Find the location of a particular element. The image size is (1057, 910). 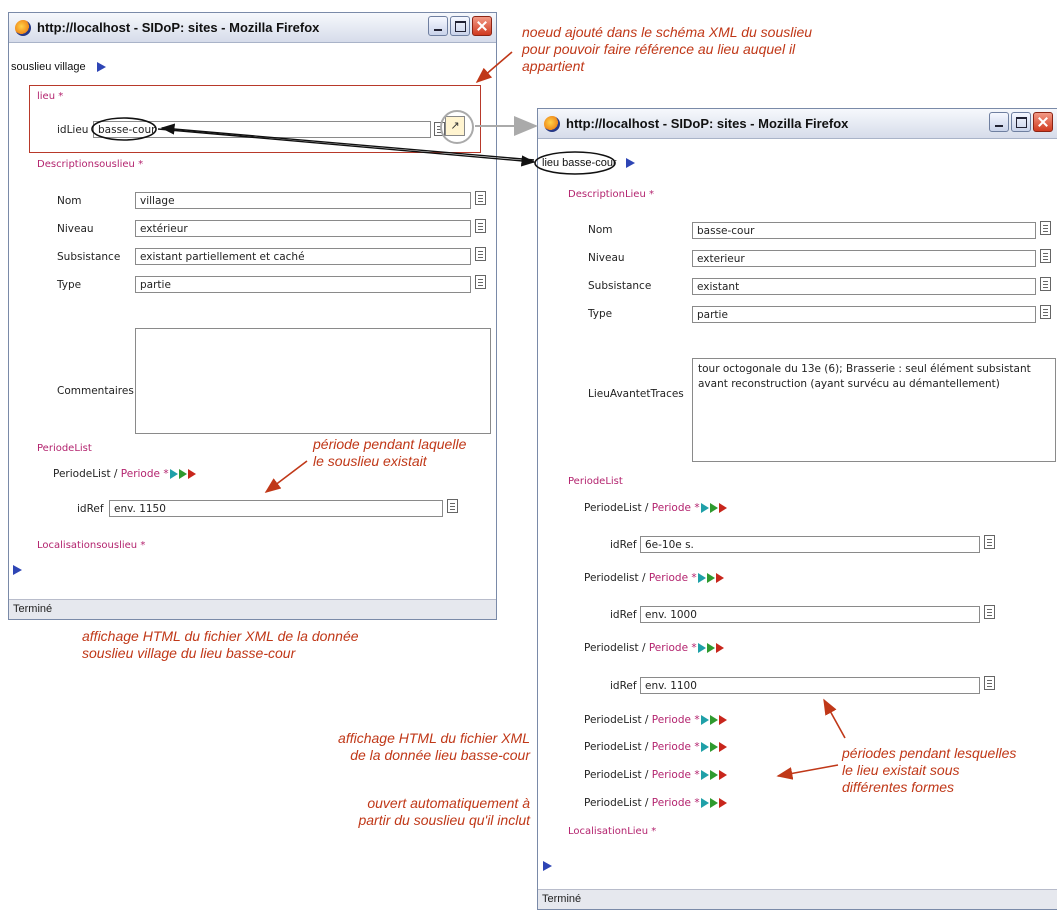

localisation-section-label: Localisationsouslieu * is located at coordinates (91, 545).